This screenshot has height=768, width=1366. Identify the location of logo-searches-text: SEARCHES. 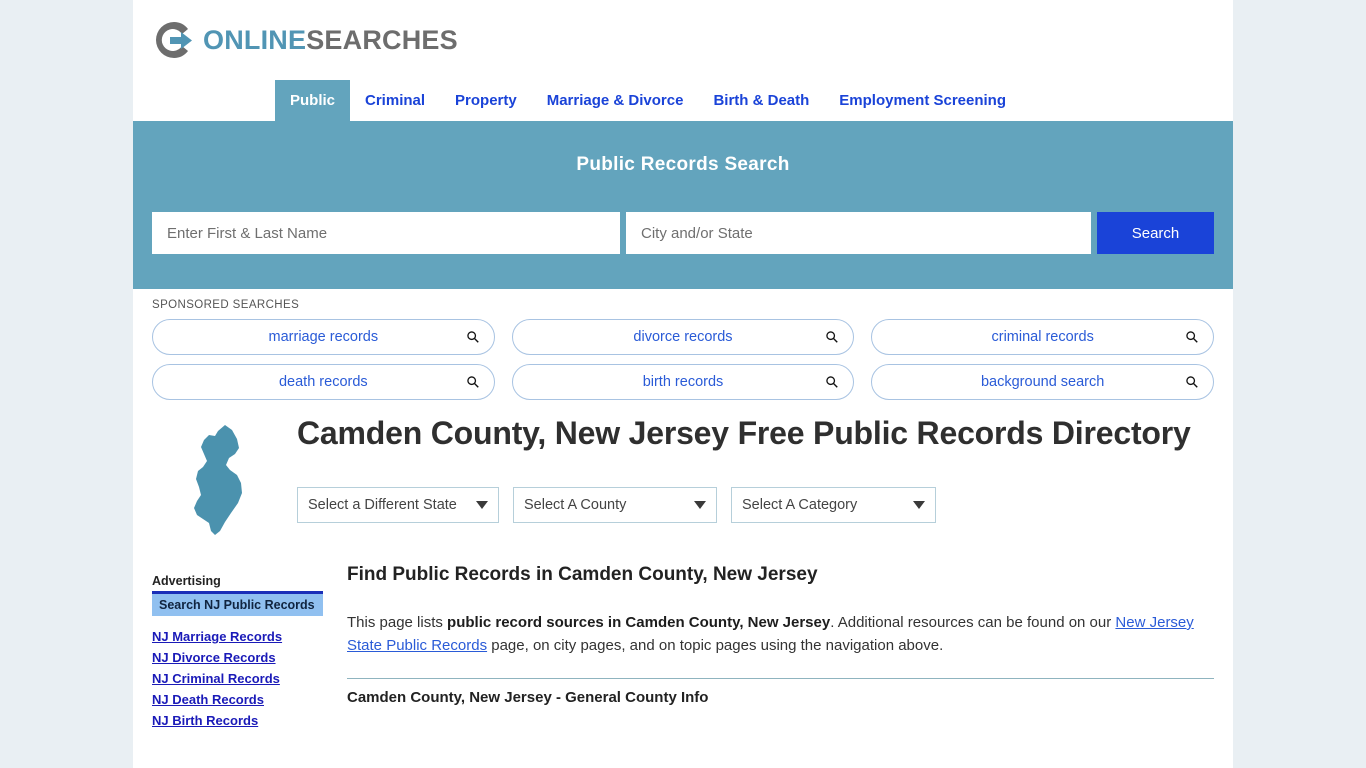
(382, 39).